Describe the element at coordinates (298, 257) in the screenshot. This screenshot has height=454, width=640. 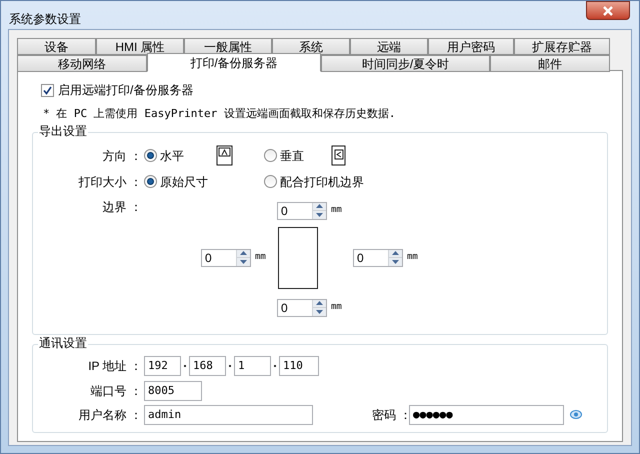
I see `page-preview` at that location.